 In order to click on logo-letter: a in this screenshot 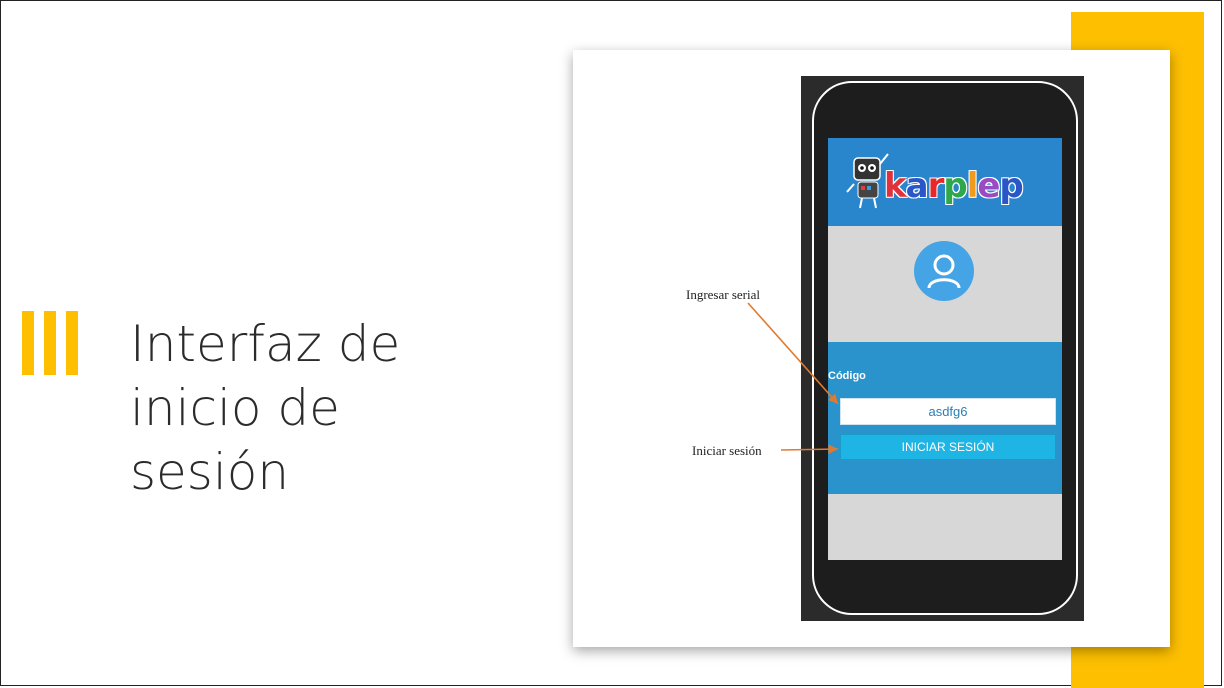, I will do `click(917, 186)`.